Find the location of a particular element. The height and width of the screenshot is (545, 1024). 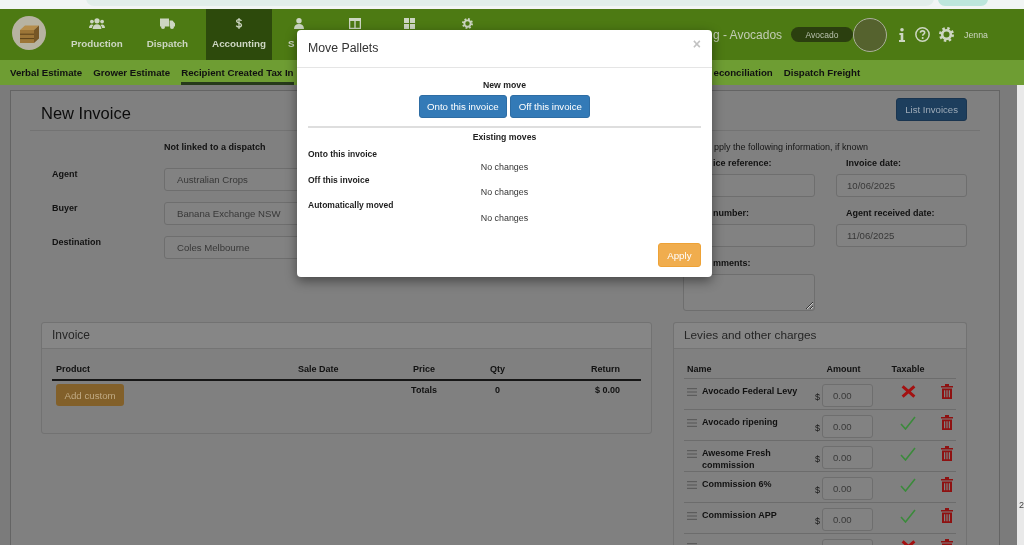

levy-name: Awesome Fresh commission is located at coordinates (737, 459).